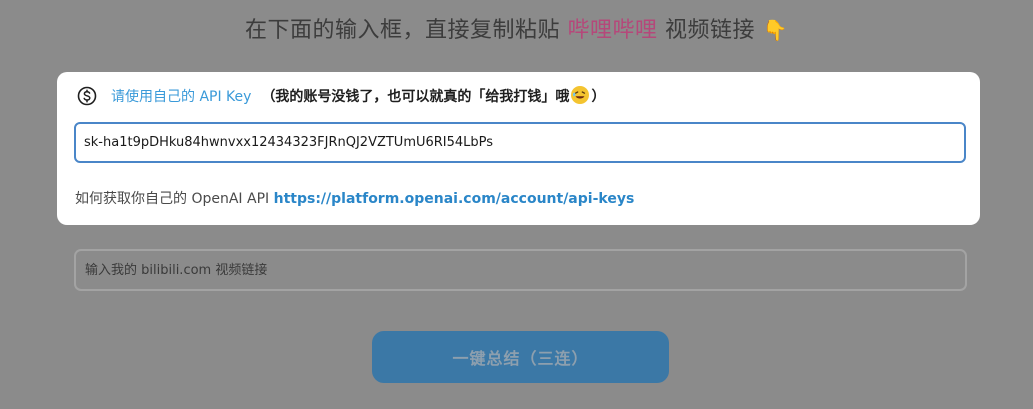 The height and width of the screenshot is (409, 1033). What do you see at coordinates (775, 30) in the screenshot?
I see `pointing-down-icon: 👇` at bounding box center [775, 30].